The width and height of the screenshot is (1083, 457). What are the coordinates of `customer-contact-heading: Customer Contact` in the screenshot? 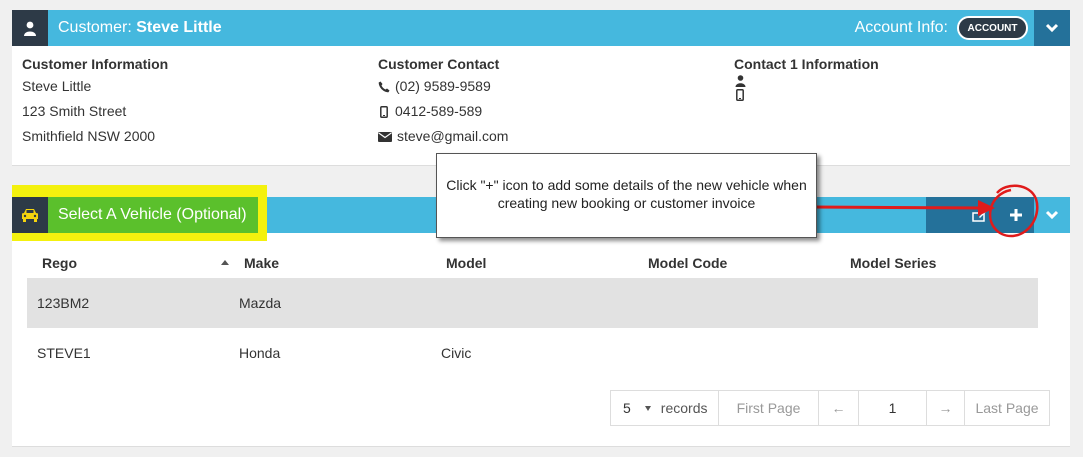 It's located at (439, 64).